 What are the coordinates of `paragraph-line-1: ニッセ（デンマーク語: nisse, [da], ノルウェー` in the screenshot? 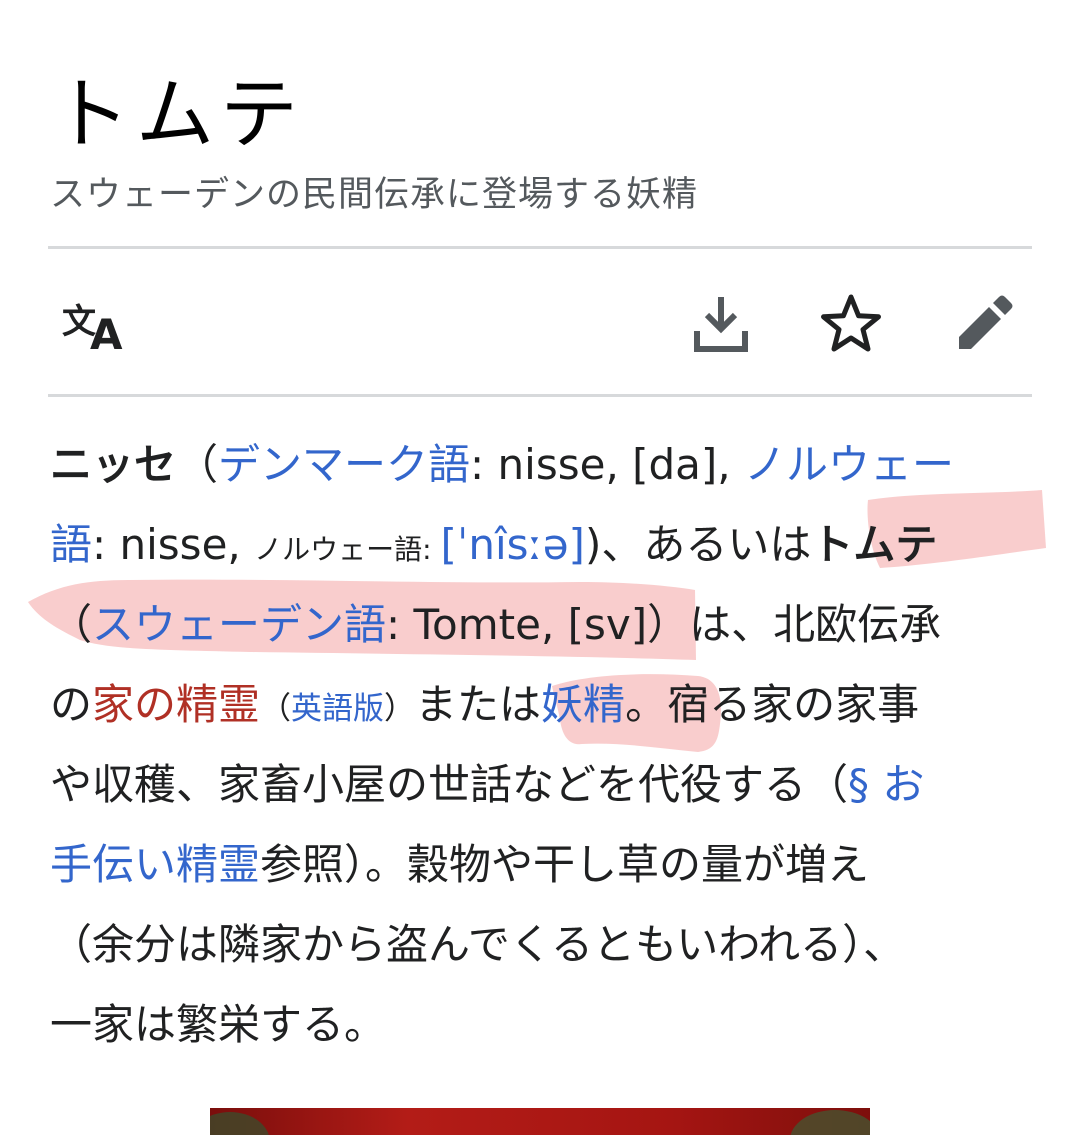 It's located at (502, 464).